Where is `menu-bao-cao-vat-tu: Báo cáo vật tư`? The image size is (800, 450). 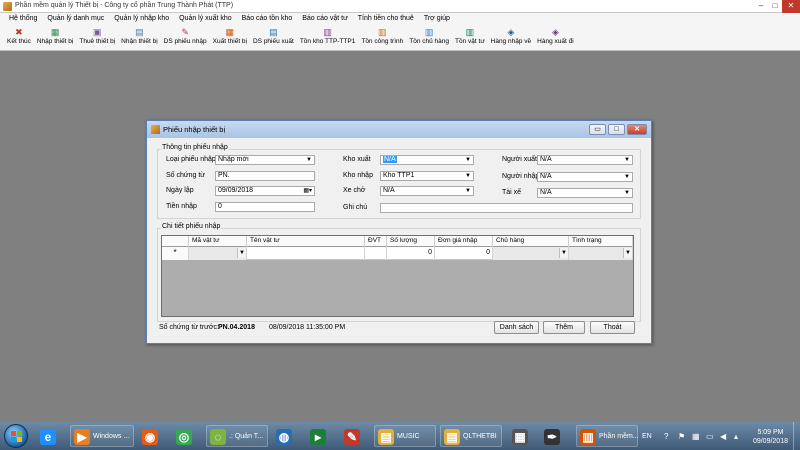
menu-bao-cao-vat-tu: Báo cáo vật tư is located at coordinates (325, 19).